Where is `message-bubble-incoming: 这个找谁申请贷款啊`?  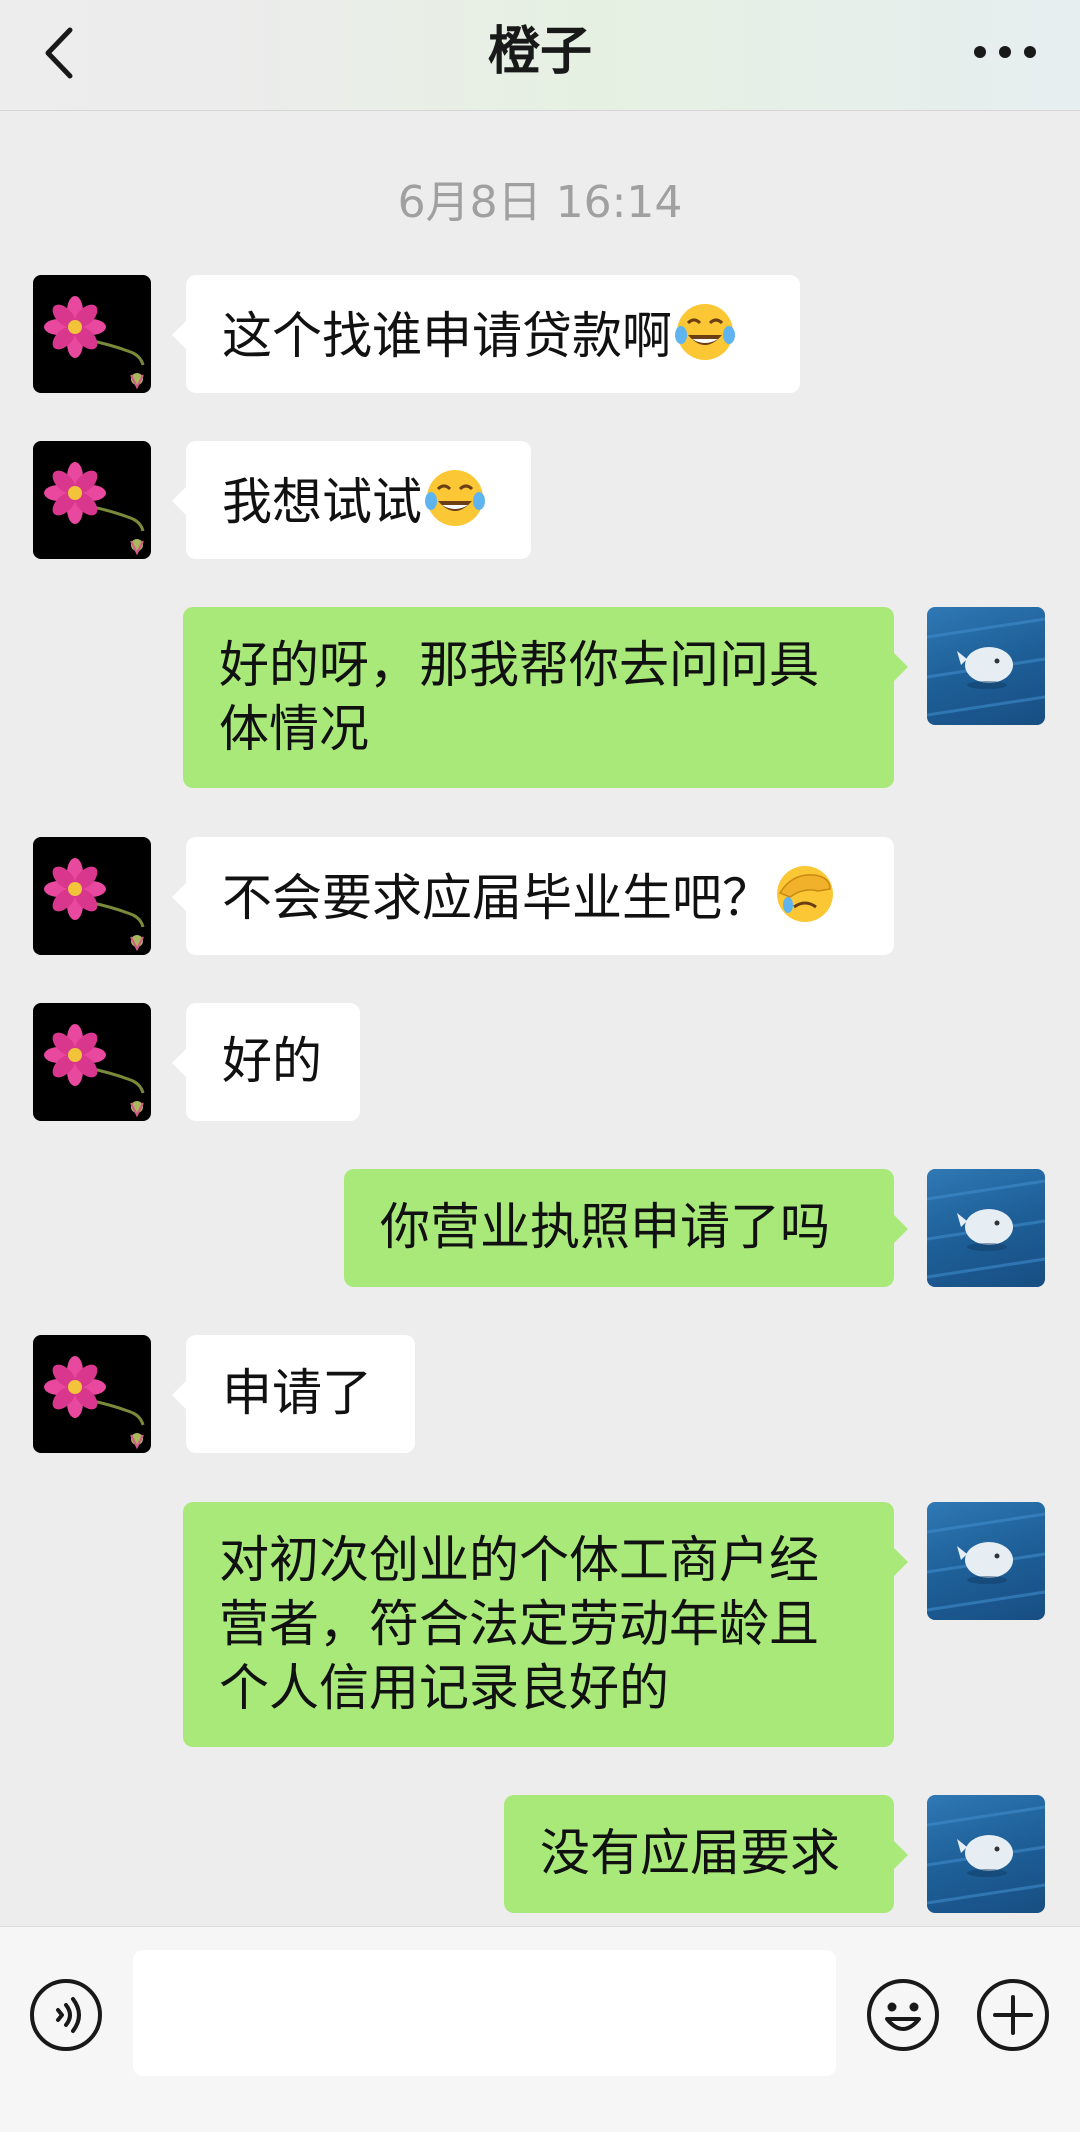 message-bubble-incoming: 这个找谁申请贷款啊 is located at coordinates (486, 334).